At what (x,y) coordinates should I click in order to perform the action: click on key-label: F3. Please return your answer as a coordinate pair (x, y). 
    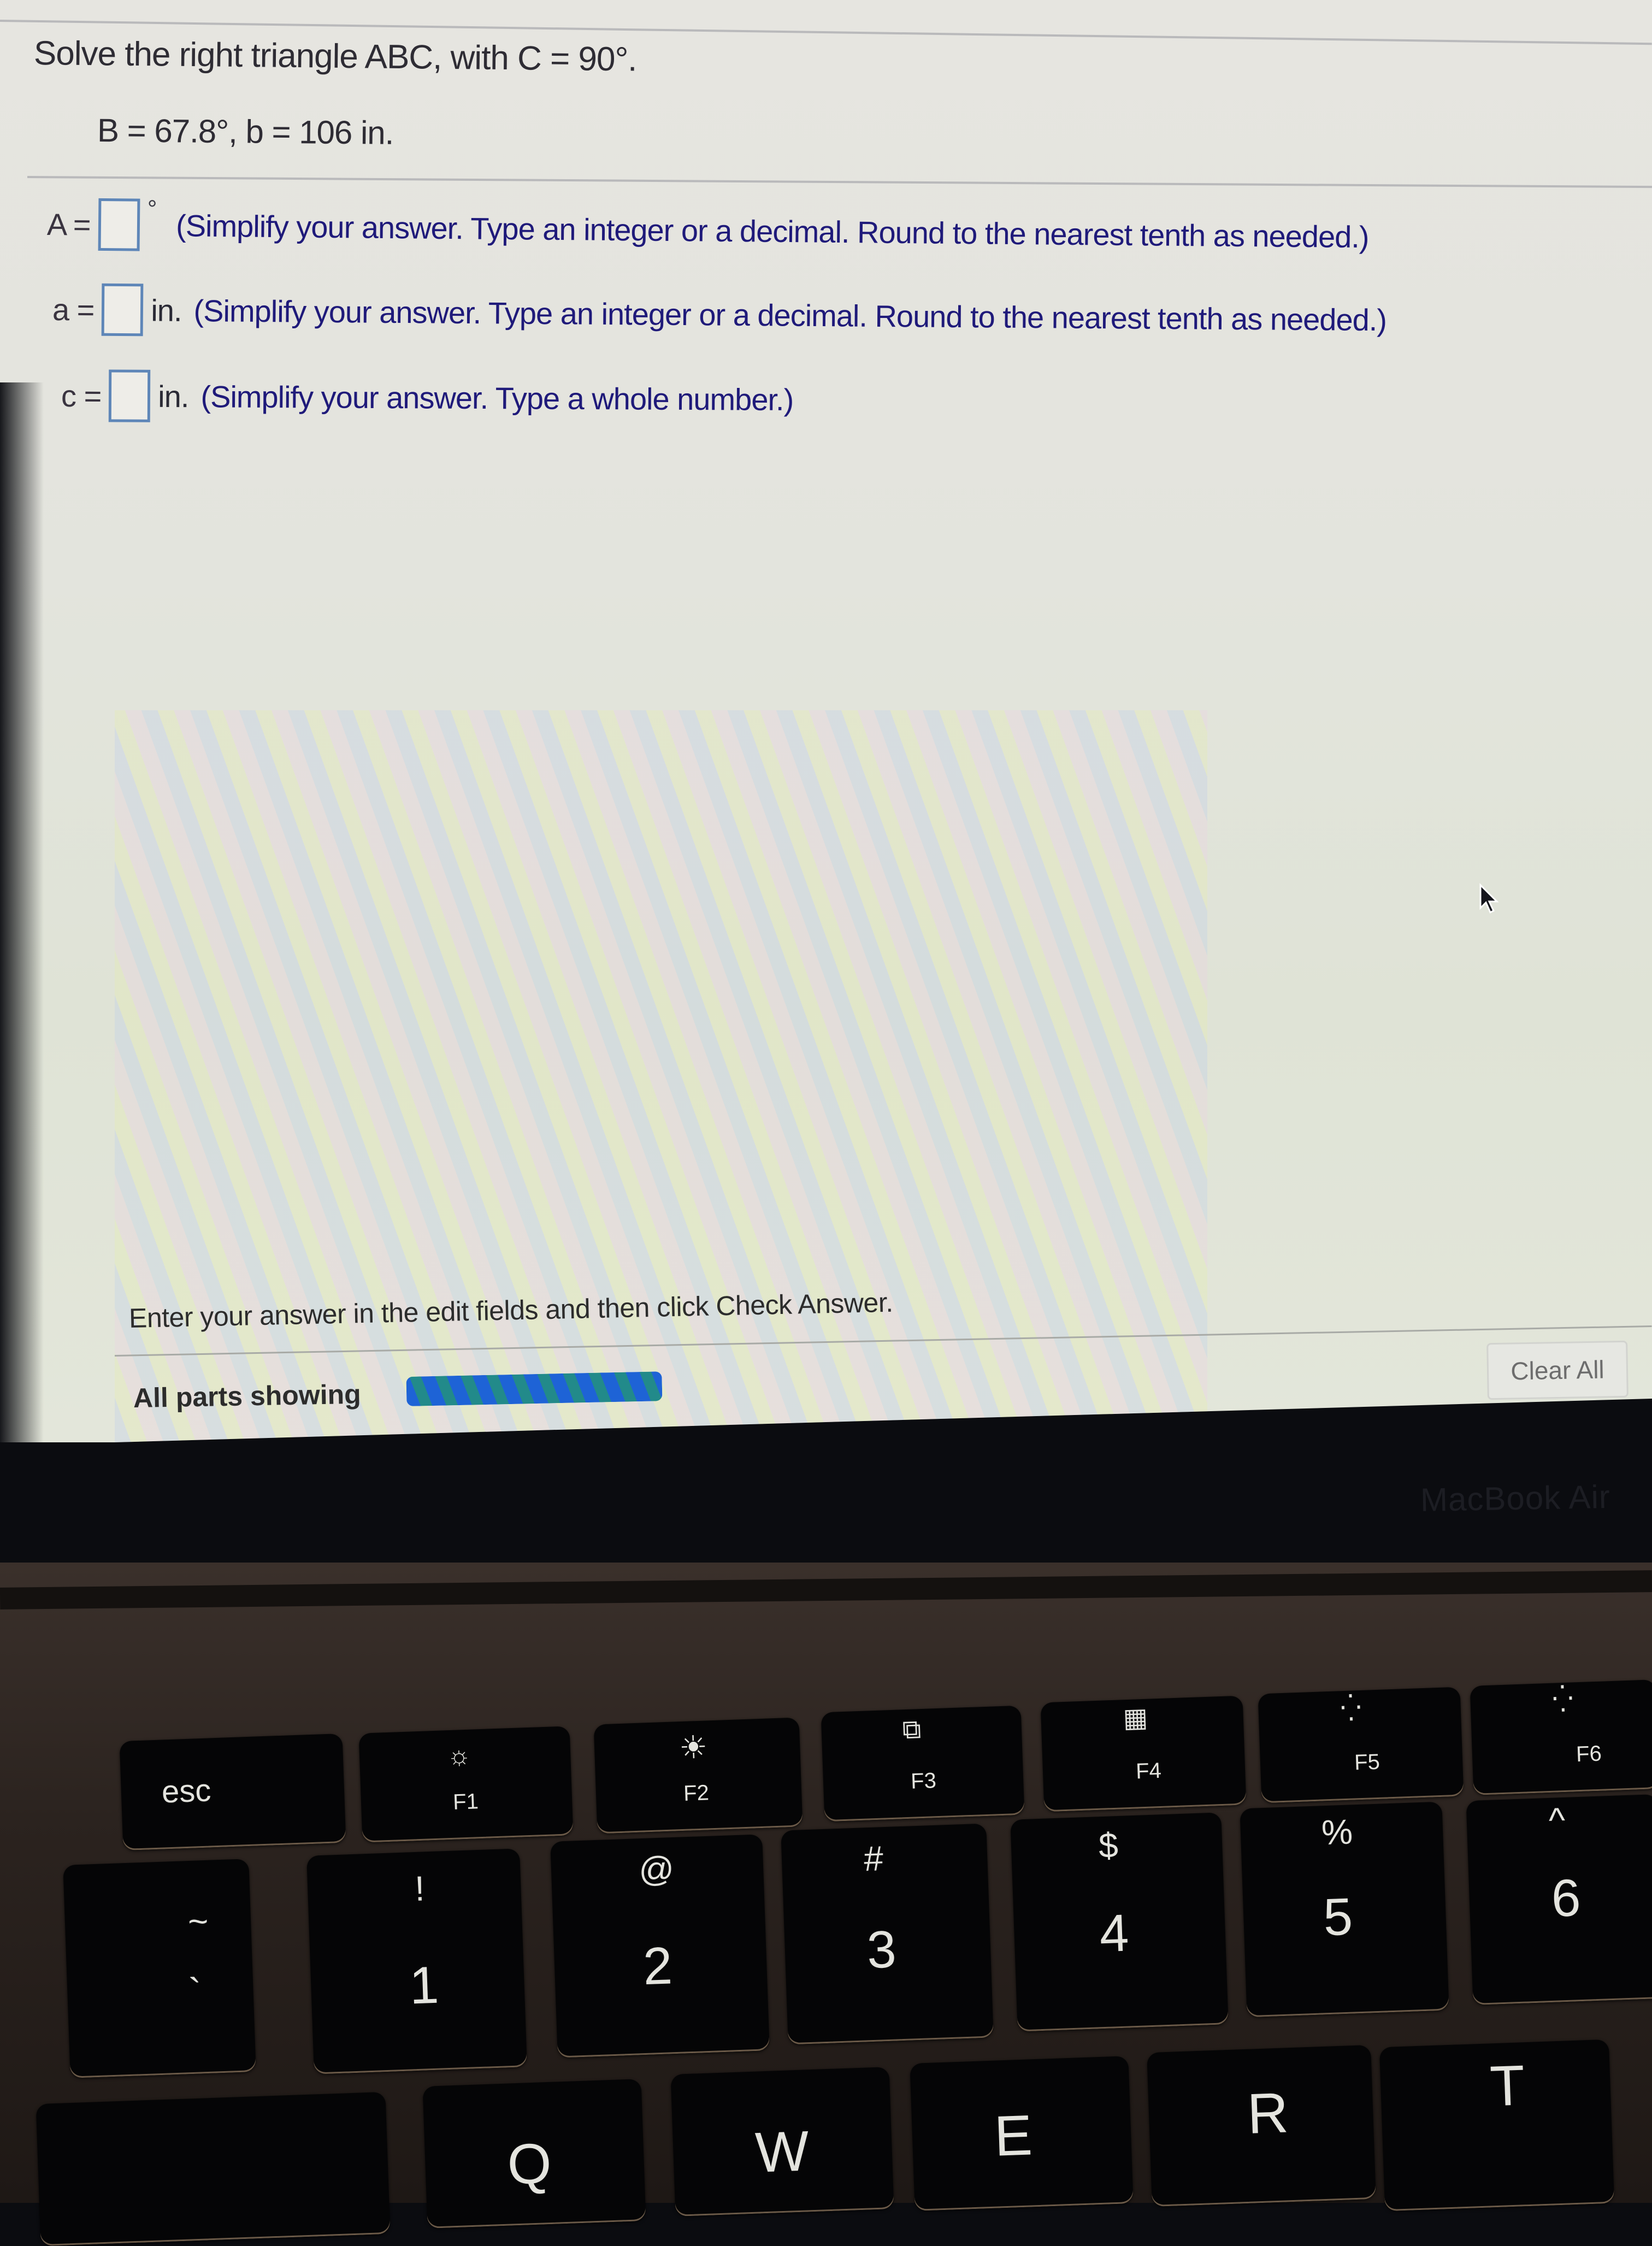
    Looking at the image, I should click on (923, 1781).